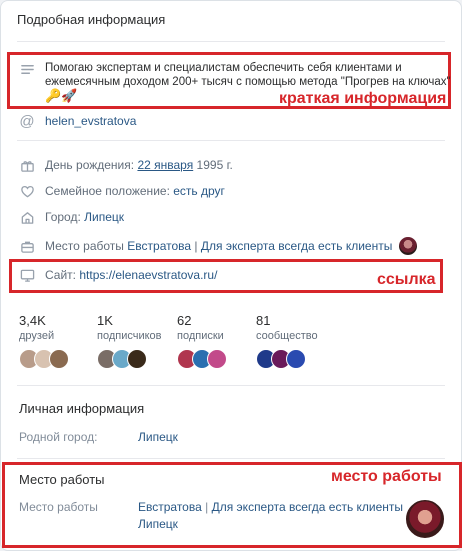 The height and width of the screenshot is (551, 462). What do you see at coordinates (281, 359) in the screenshot?
I see `communities-avatars` at bounding box center [281, 359].